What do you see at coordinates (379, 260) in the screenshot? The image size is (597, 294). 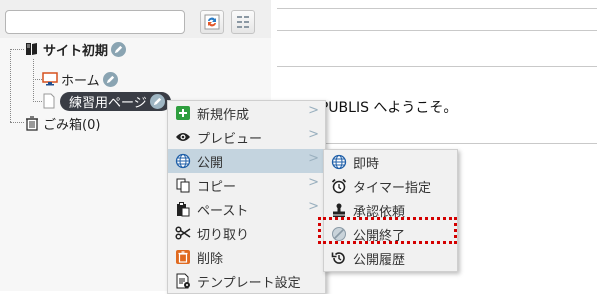 I see `menu-label: 公開履歴` at bounding box center [379, 260].